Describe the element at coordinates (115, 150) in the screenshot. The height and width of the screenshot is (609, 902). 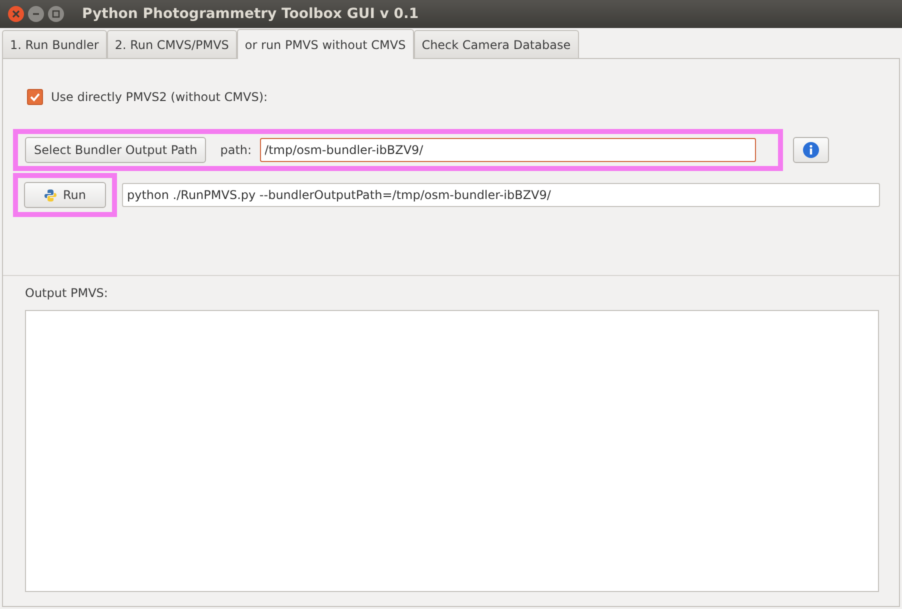
I see `select-path-button: Select Bundler Output Path` at that location.